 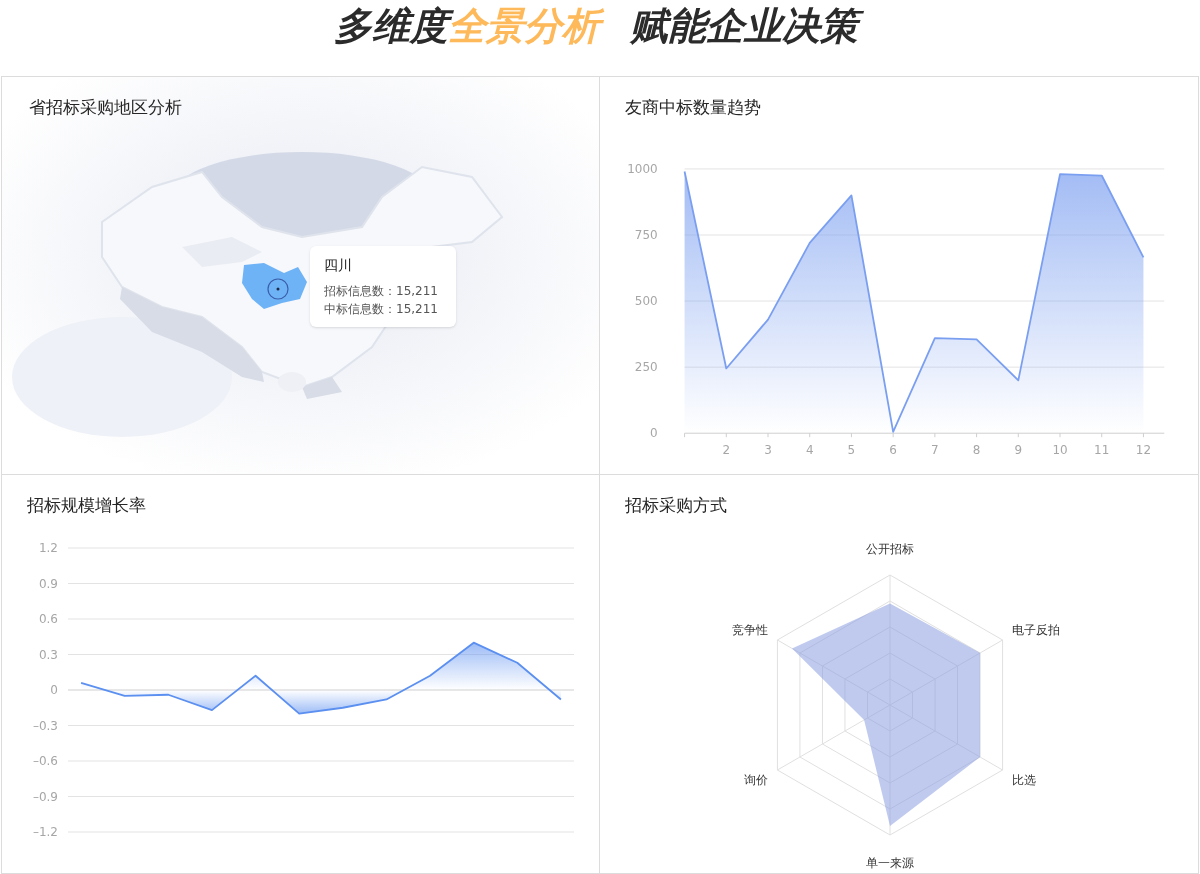 I want to click on panel-title: 友商中标数量趋势, so click(x=693, y=107).